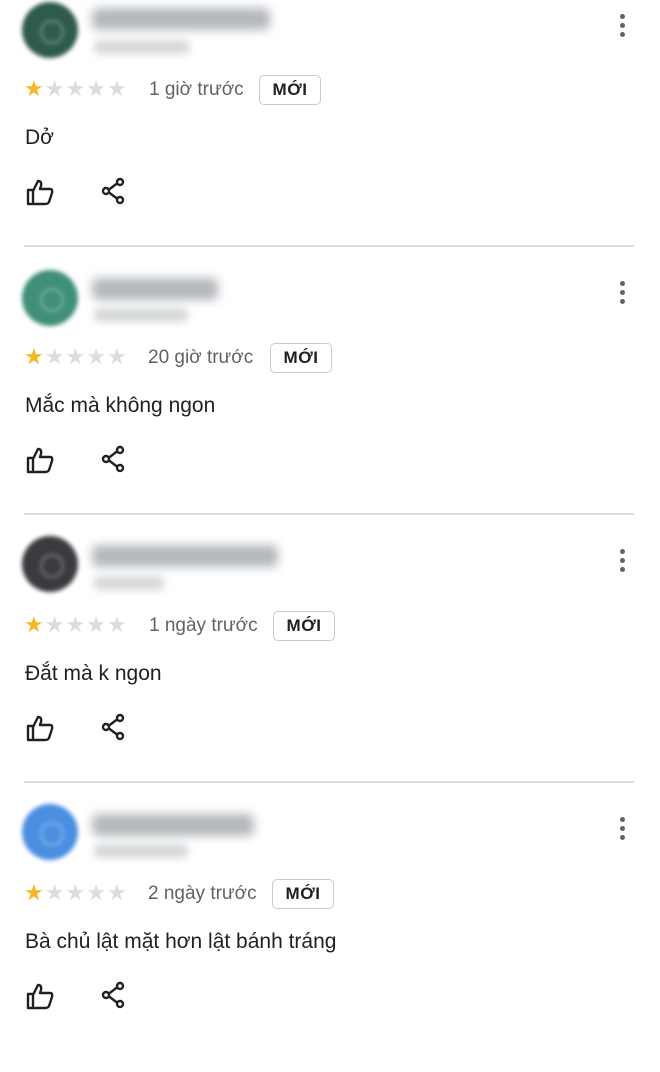  What do you see at coordinates (196, 89) in the screenshot?
I see `review-time: 1 giờ trước` at bounding box center [196, 89].